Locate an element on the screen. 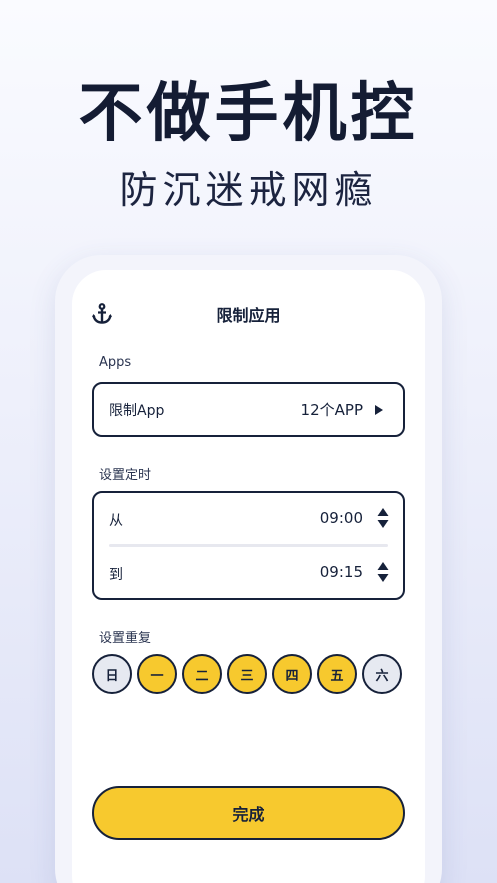 The width and height of the screenshot is (497, 883). from-time-value: 09:00 is located at coordinates (341, 518).